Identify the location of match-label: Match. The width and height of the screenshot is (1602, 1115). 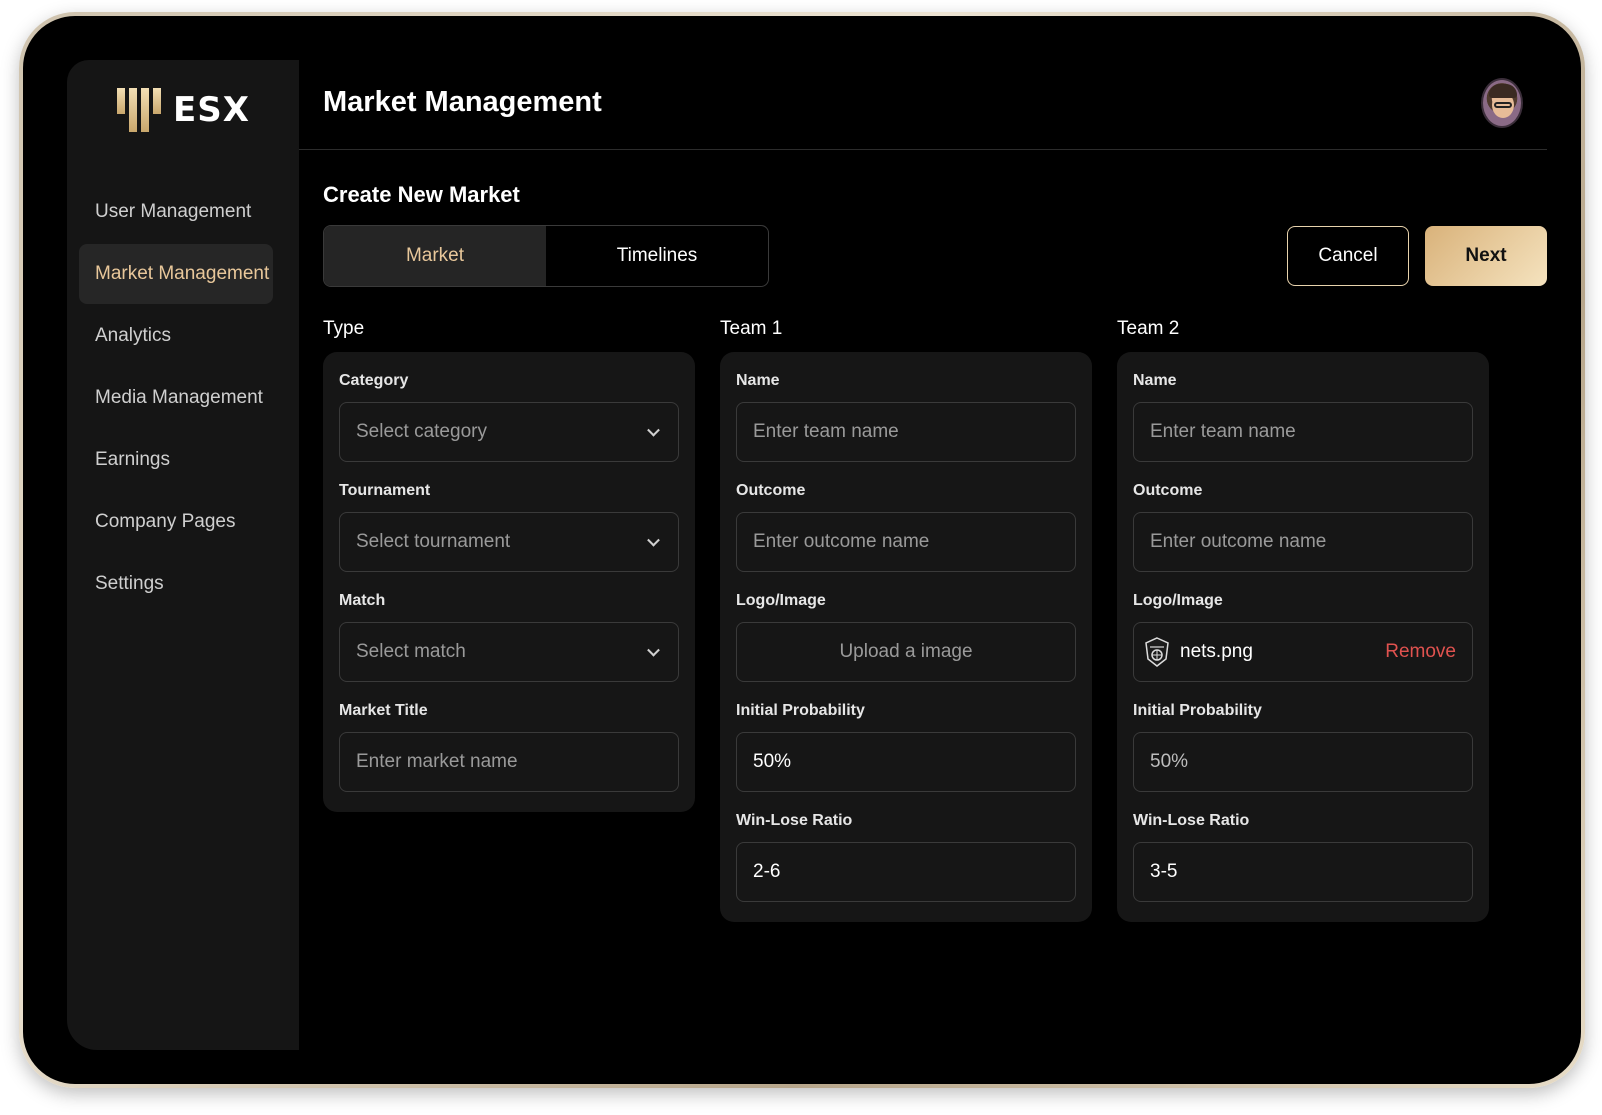
(362, 600).